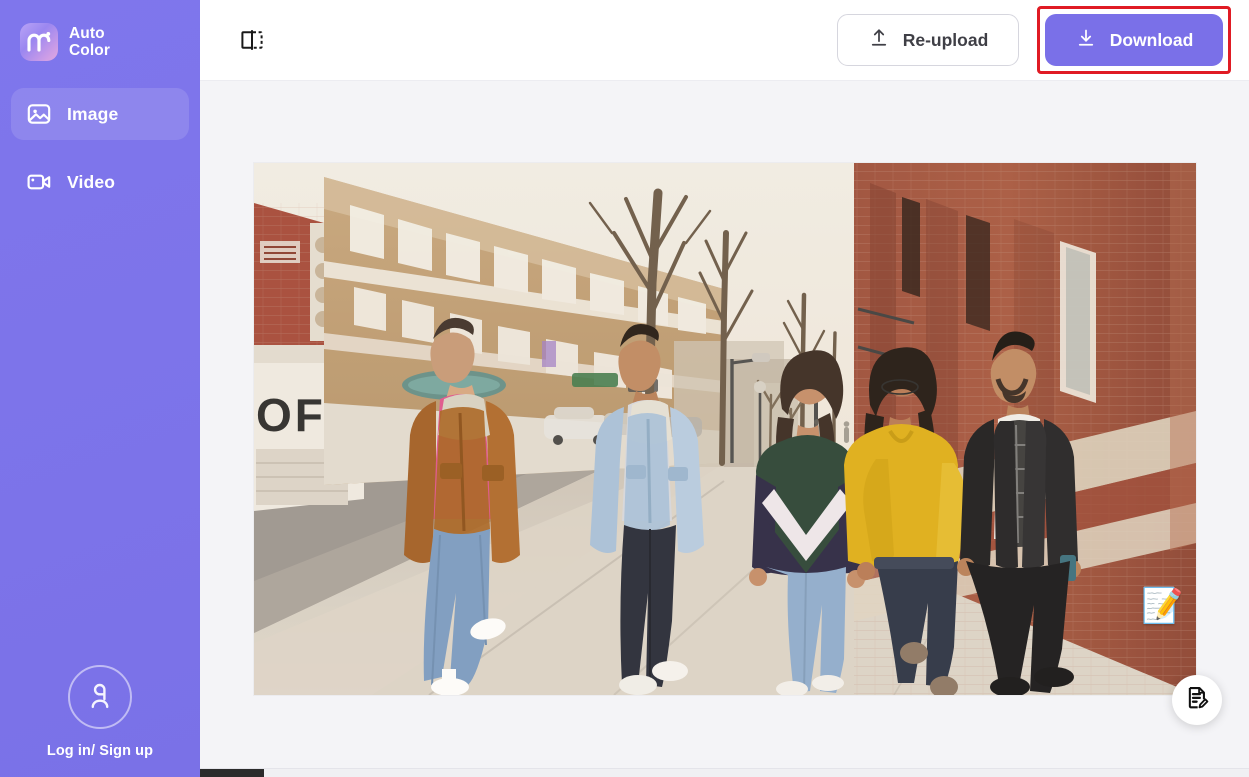 This screenshot has height=777, width=1249. Describe the element at coordinates (1151, 39) in the screenshot. I see `download-button-label: Download` at that location.